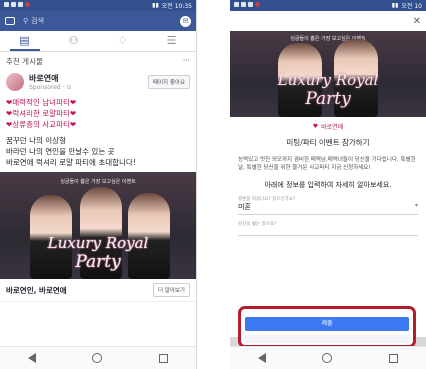 The image size is (426, 369). I want to click on search-icon: ⚲, so click(26, 21).